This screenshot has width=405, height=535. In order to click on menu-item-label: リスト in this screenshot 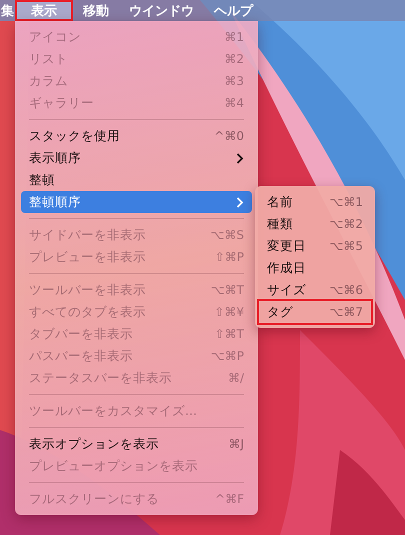, I will do `click(48, 59)`.